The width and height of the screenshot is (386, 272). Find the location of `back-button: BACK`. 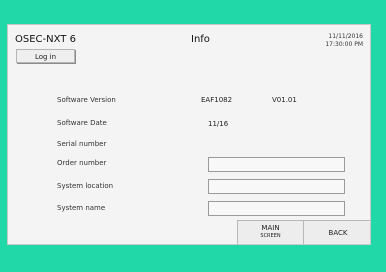

back-button: BACK is located at coordinates (336, 232).